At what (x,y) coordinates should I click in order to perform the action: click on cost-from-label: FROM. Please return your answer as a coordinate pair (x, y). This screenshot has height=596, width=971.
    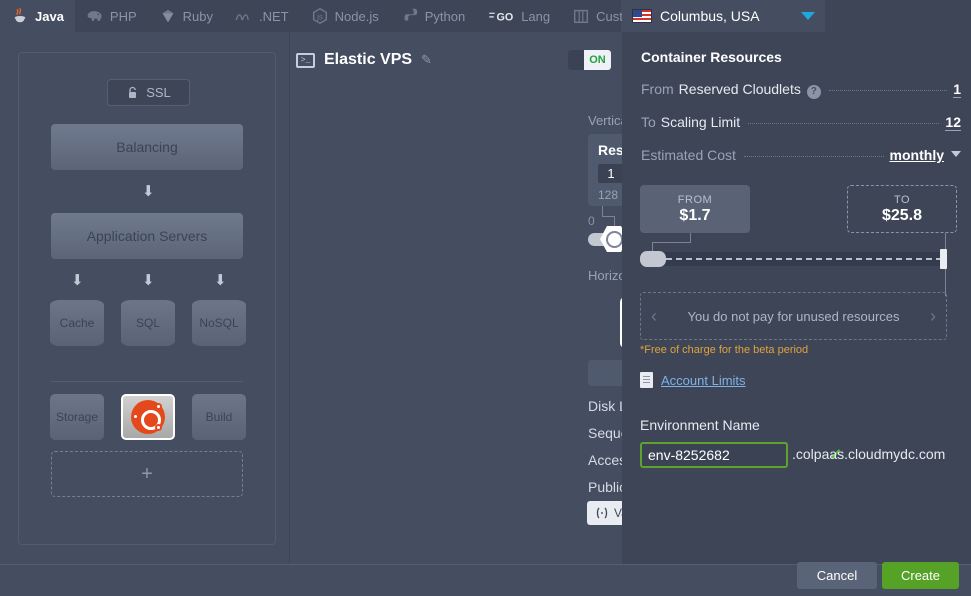
    Looking at the image, I should click on (695, 199).